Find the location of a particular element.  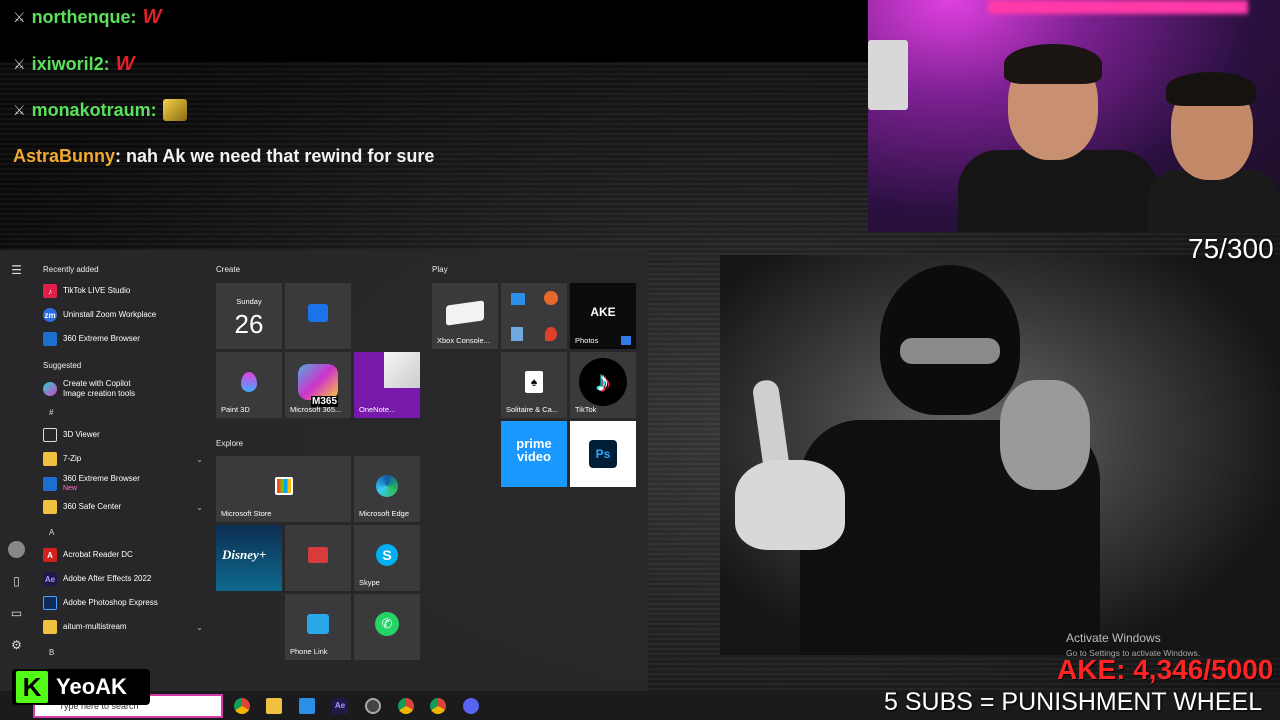

maps-pin-icon is located at coordinates (551, 334).